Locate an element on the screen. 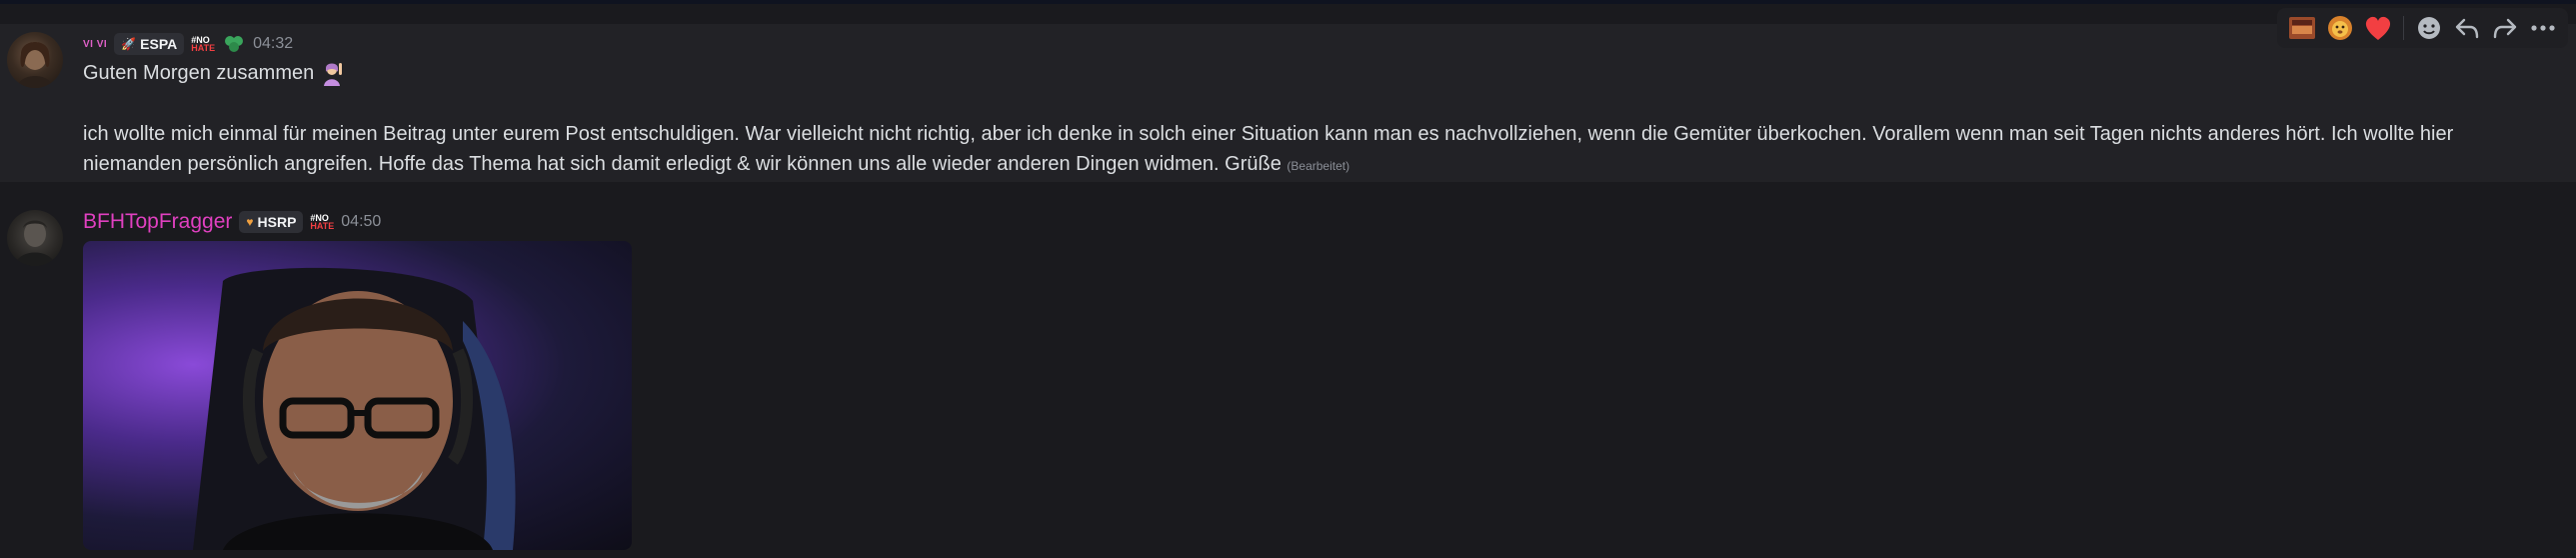  heart-emoji-icon is located at coordinates (2378, 28).